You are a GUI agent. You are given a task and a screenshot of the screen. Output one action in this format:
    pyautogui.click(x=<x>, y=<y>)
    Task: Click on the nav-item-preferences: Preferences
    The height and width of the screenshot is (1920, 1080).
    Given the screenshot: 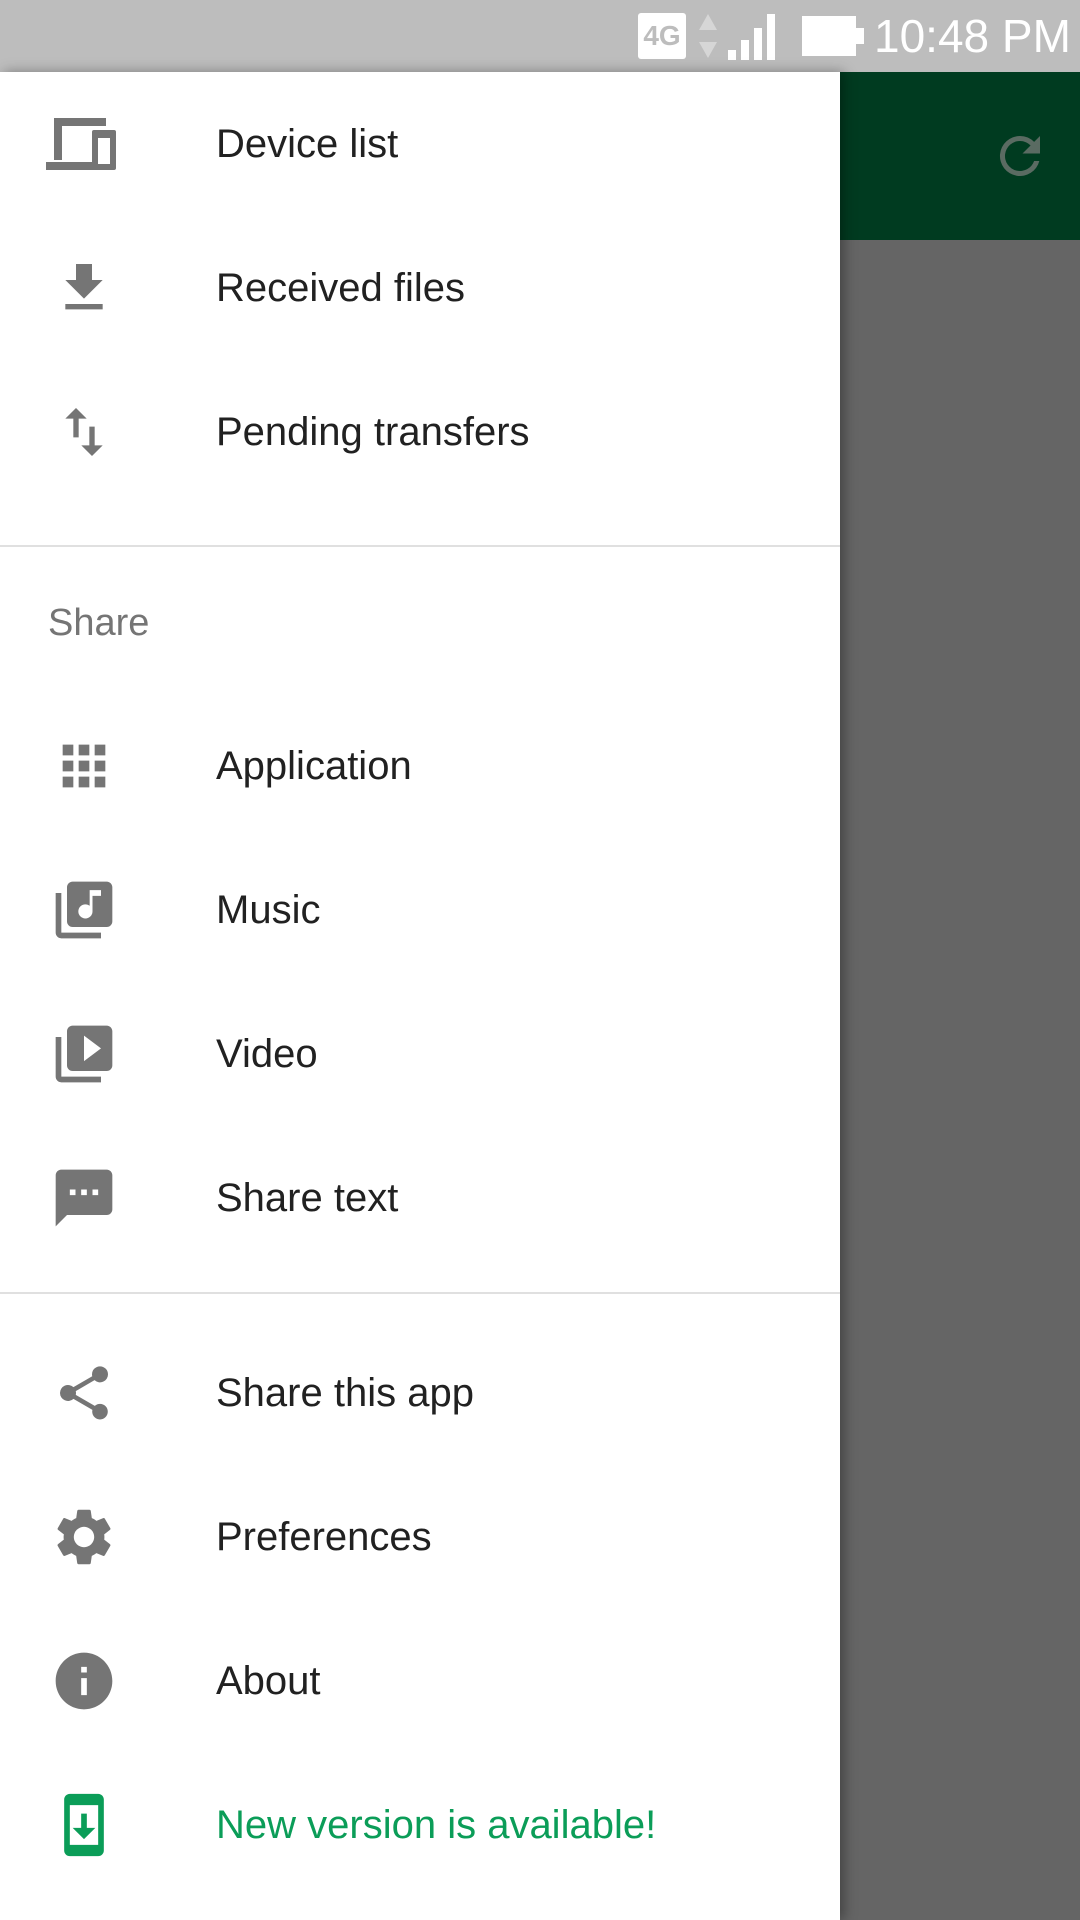 What is the action you would take?
    pyautogui.click(x=420, y=1537)
    